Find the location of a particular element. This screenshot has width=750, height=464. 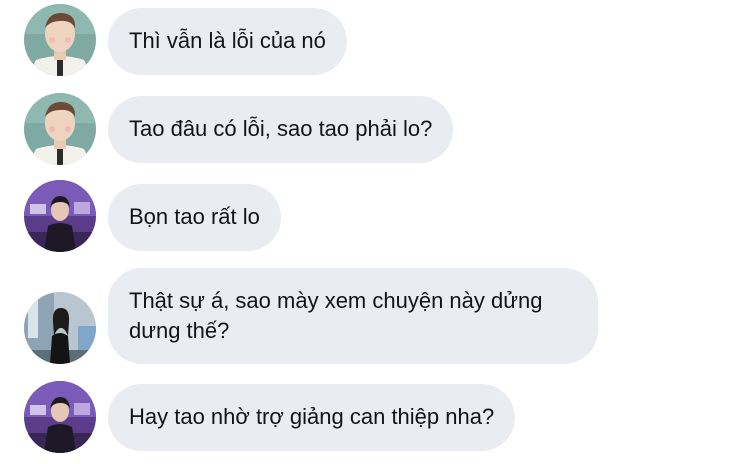

message-bubble: Hay tao nhờ trợ giảng can thiệp nha? is located at coordinates (312, 417).